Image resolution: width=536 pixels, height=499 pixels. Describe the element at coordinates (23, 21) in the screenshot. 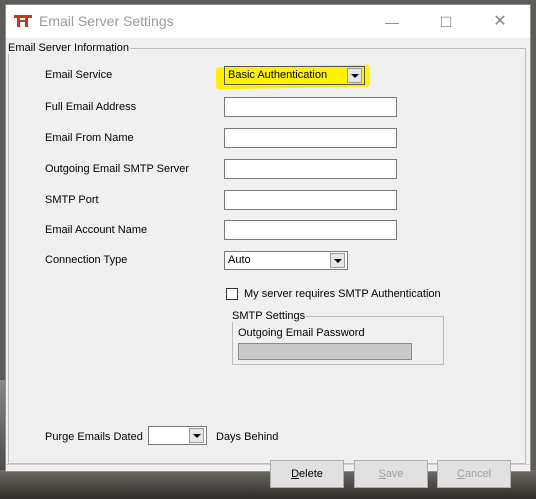

I see `app-icon` at that location.